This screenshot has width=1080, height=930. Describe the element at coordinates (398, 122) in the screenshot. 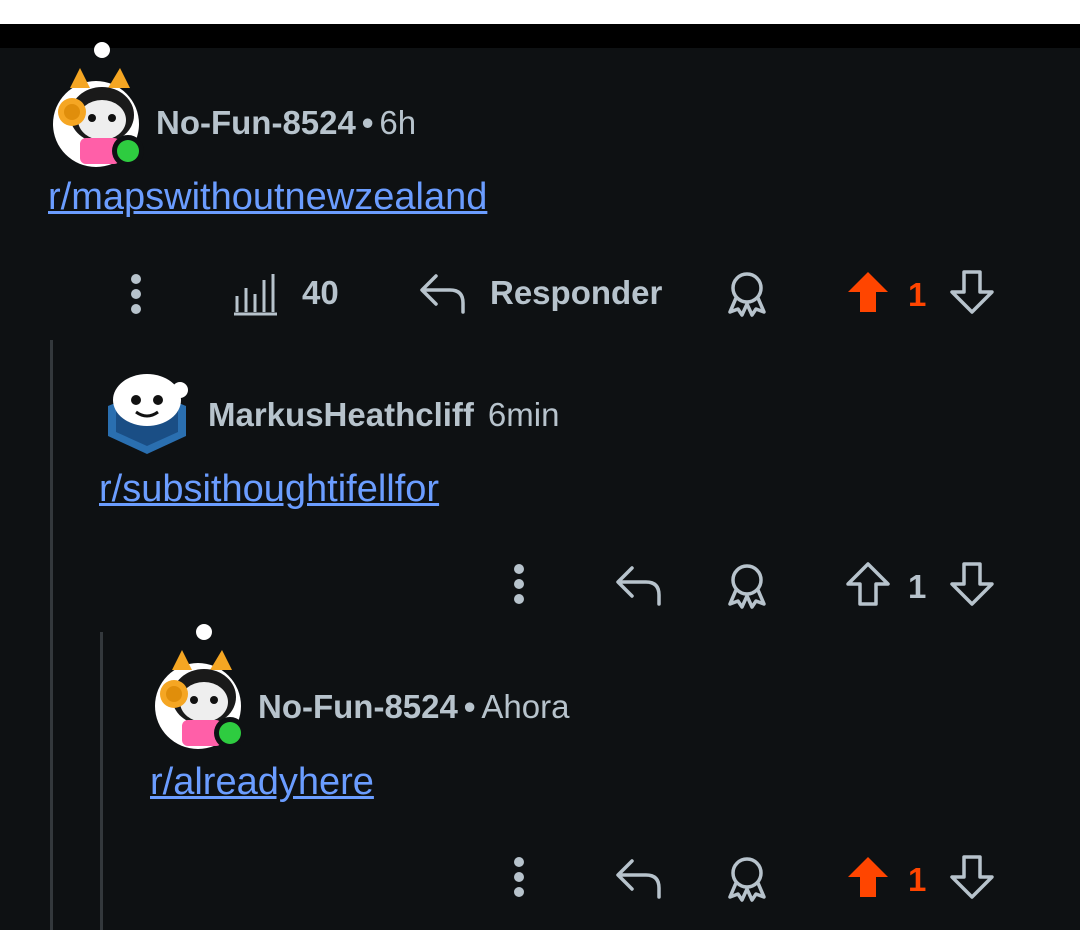

I see `timestamp: 6h` at that location.